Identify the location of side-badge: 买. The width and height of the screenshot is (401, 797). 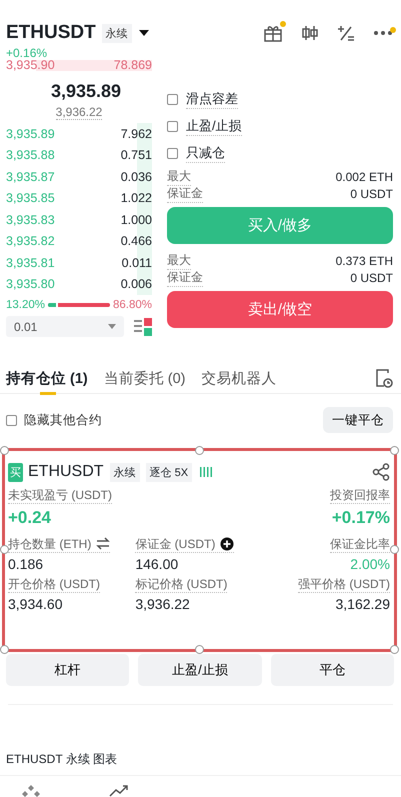
(15, 472).